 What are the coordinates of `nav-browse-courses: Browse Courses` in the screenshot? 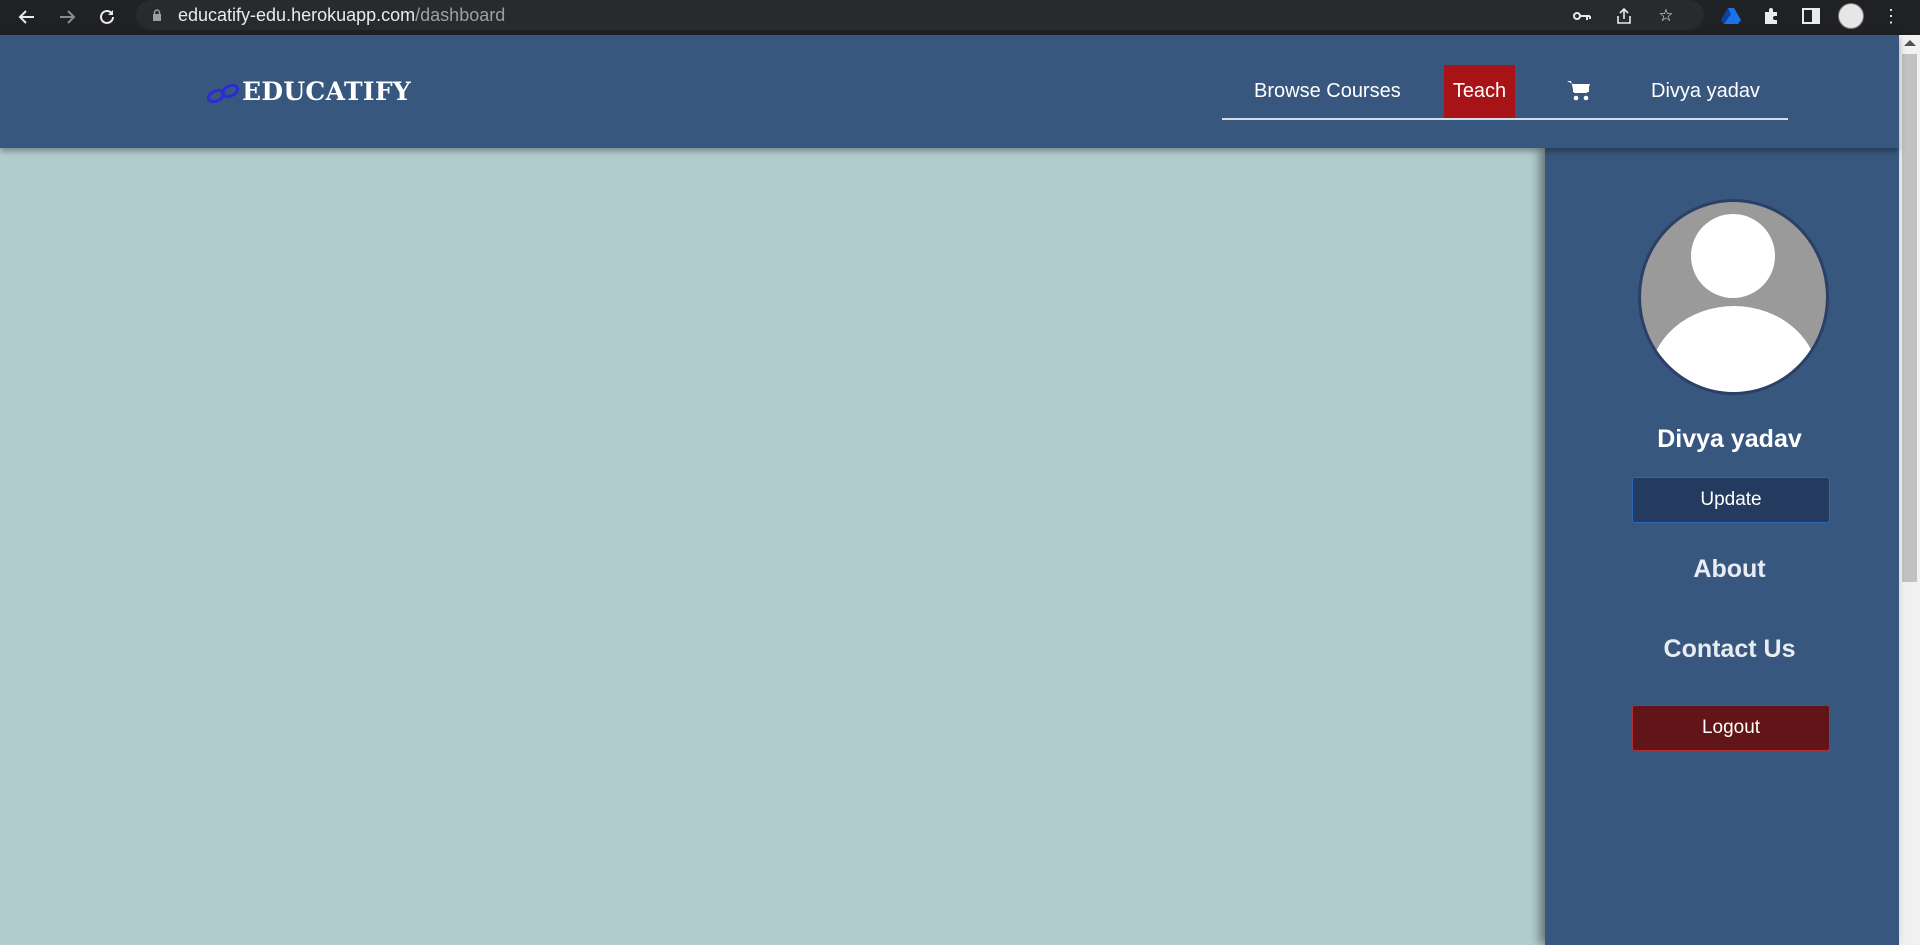 It's located at (1327, 91).